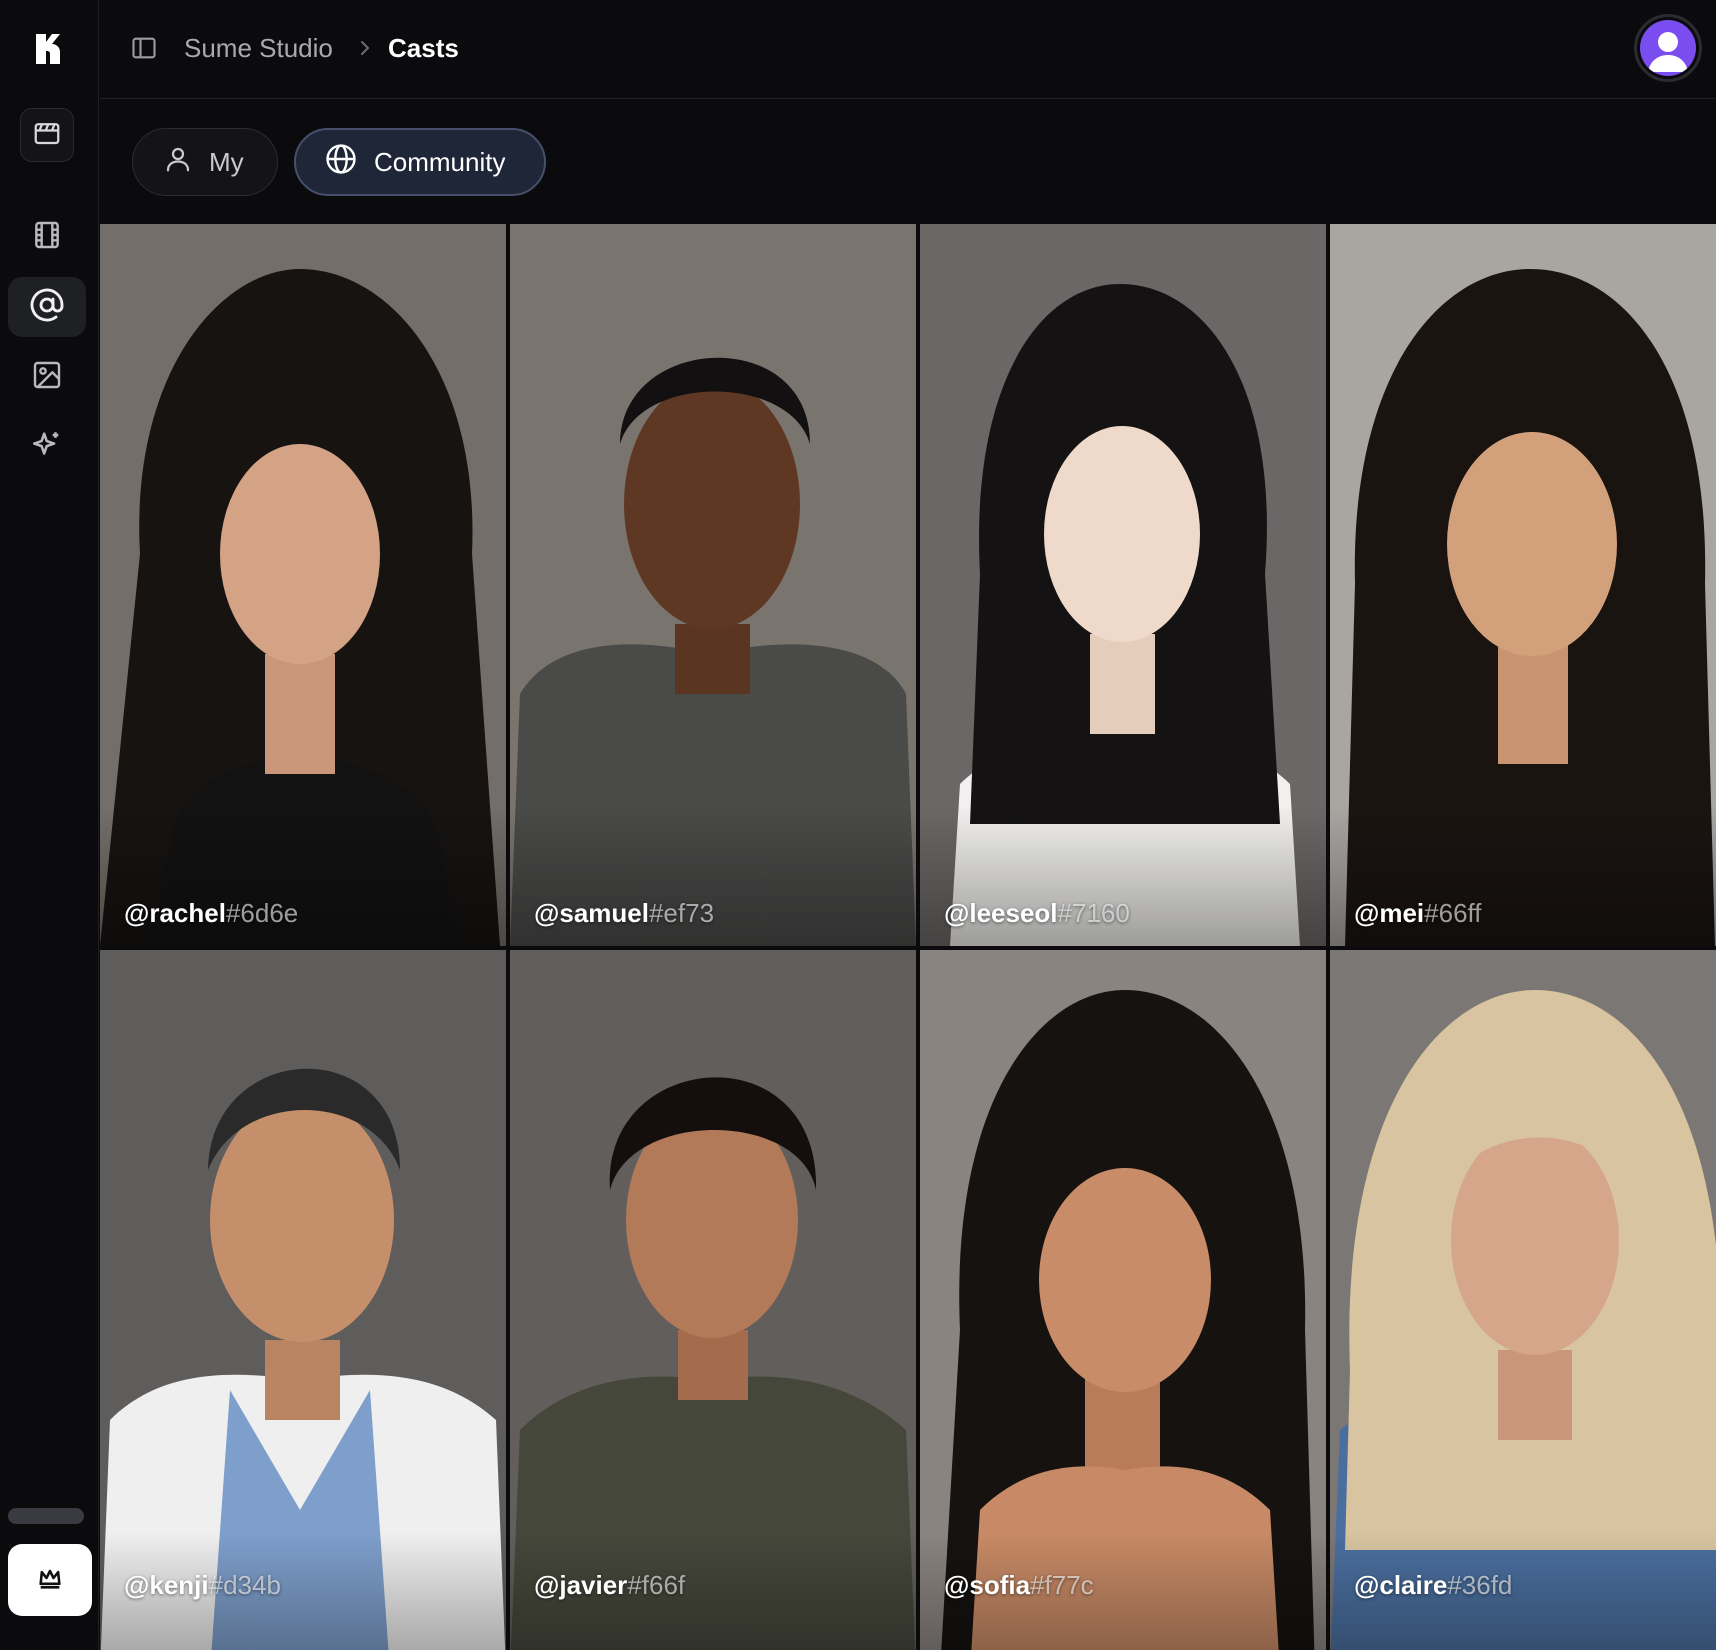 The image size is (1716, 1650). What do you see at coordinates (423, 48) in the screenshot?
I see `breadcrumb-current: Casts` at bounding box center [423, 48].